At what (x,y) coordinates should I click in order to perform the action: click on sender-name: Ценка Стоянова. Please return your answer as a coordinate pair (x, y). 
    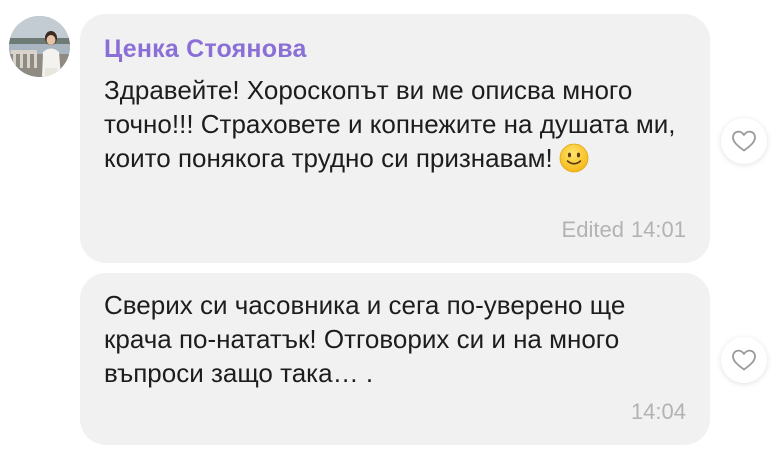
    Looking at the image, I should click on (205, 49).